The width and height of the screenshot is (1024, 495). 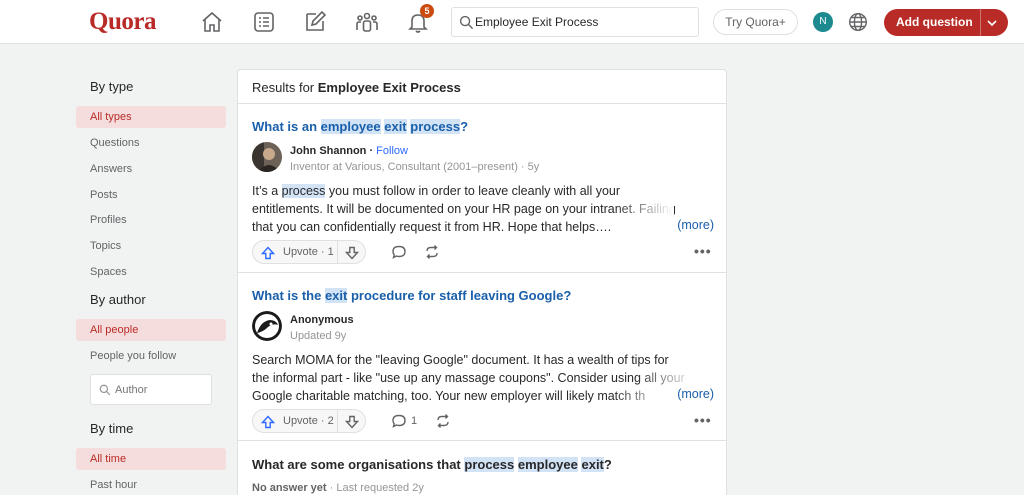 What do you see at coordinates (858, 22) in the screenshot?
I see `globe-language-icon` at bounding box center [858, 22].